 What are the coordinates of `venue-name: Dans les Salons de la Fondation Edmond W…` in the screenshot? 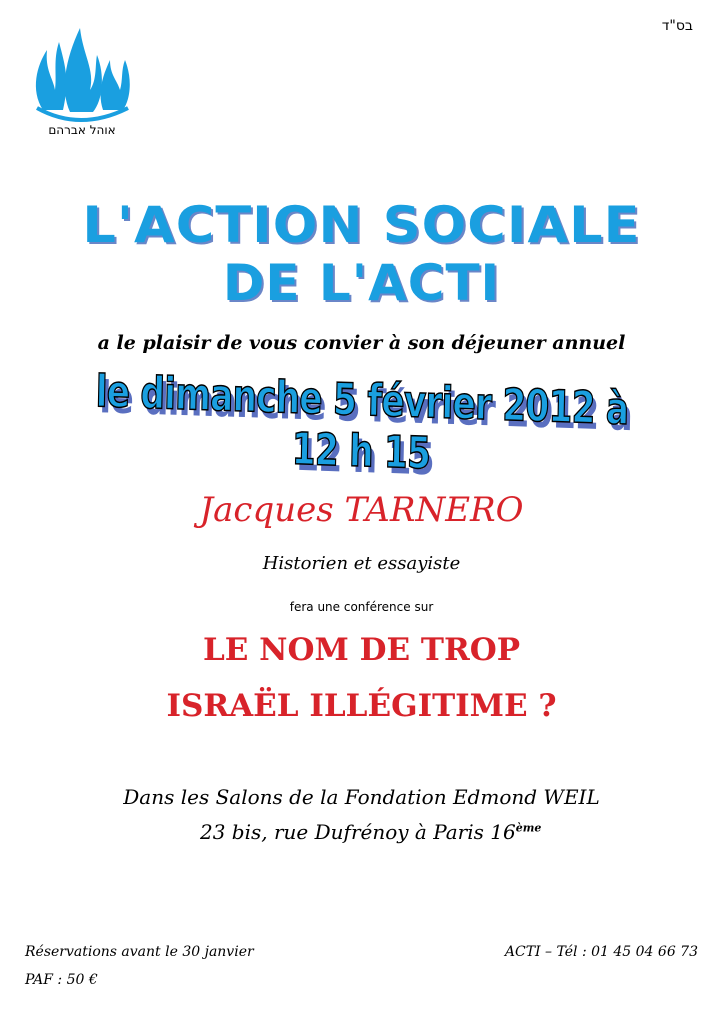 It's located at (361, 797).